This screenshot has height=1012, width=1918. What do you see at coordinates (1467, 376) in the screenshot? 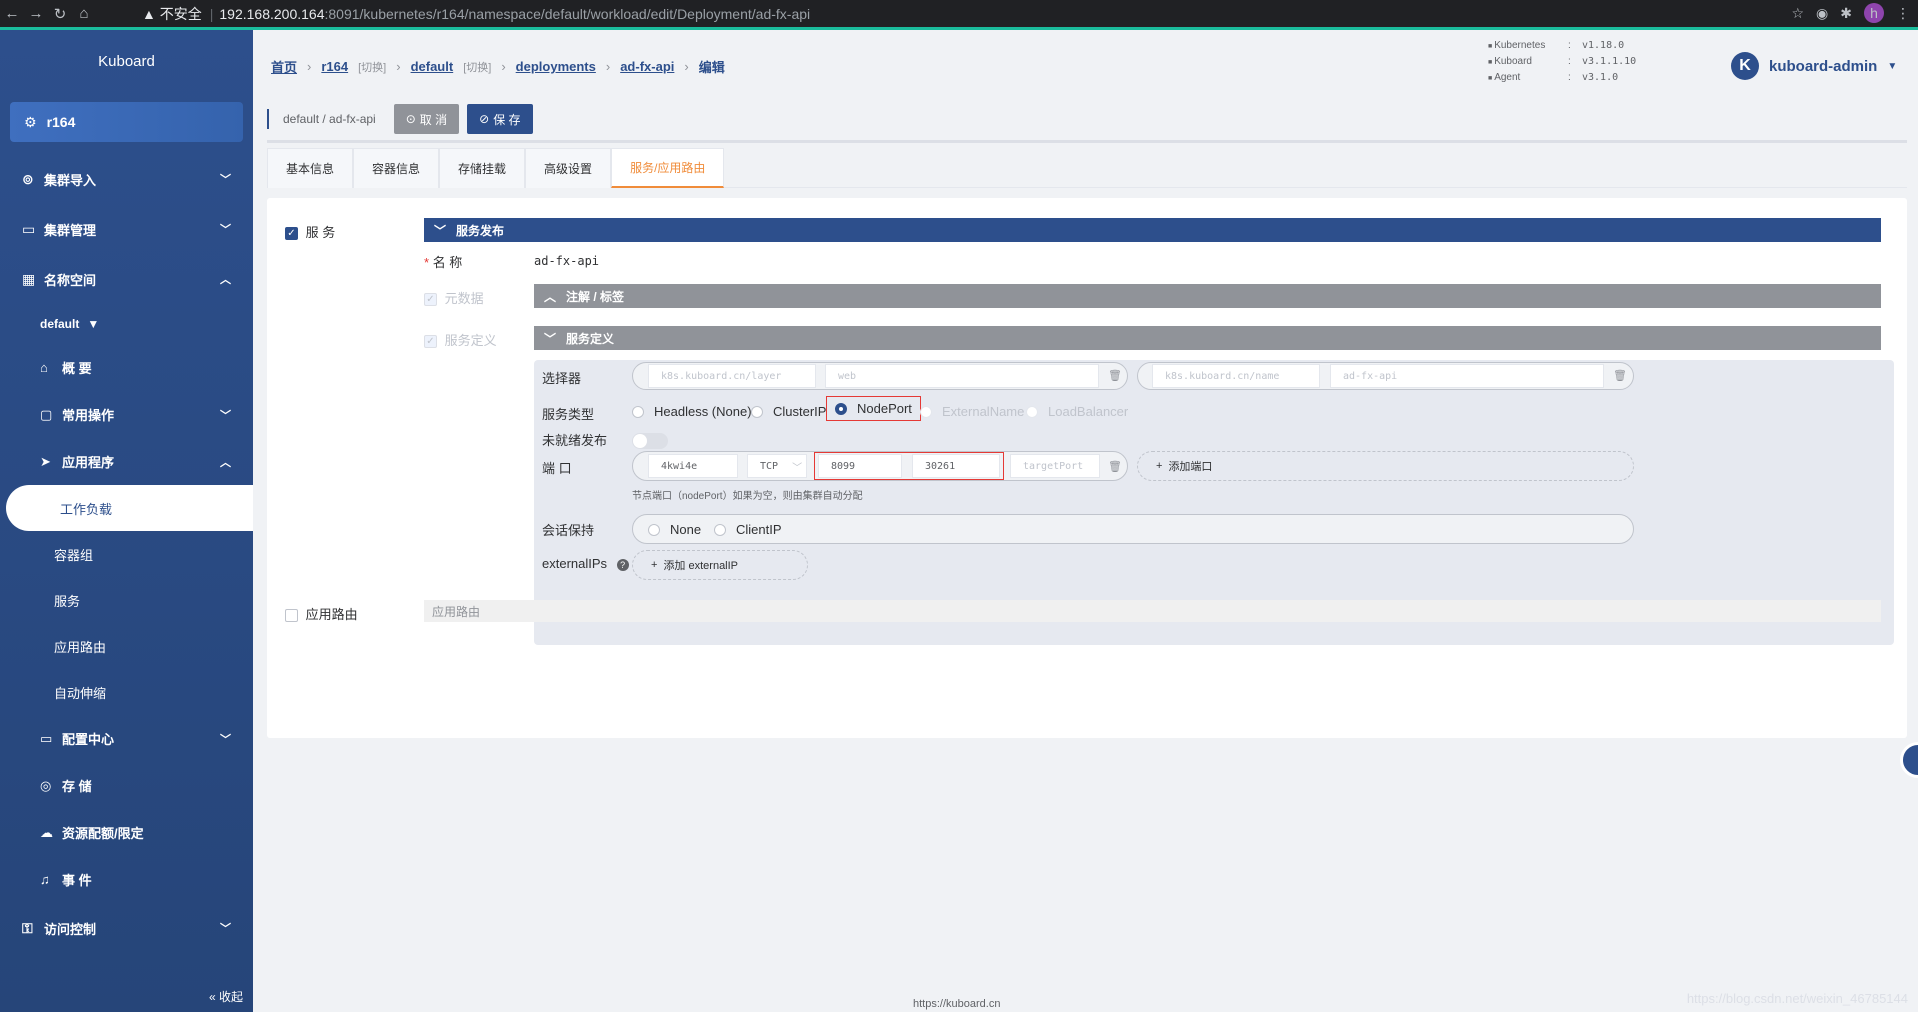
I see `selector-value-input: ad-fx-api` at bounding box center [1467, 376].